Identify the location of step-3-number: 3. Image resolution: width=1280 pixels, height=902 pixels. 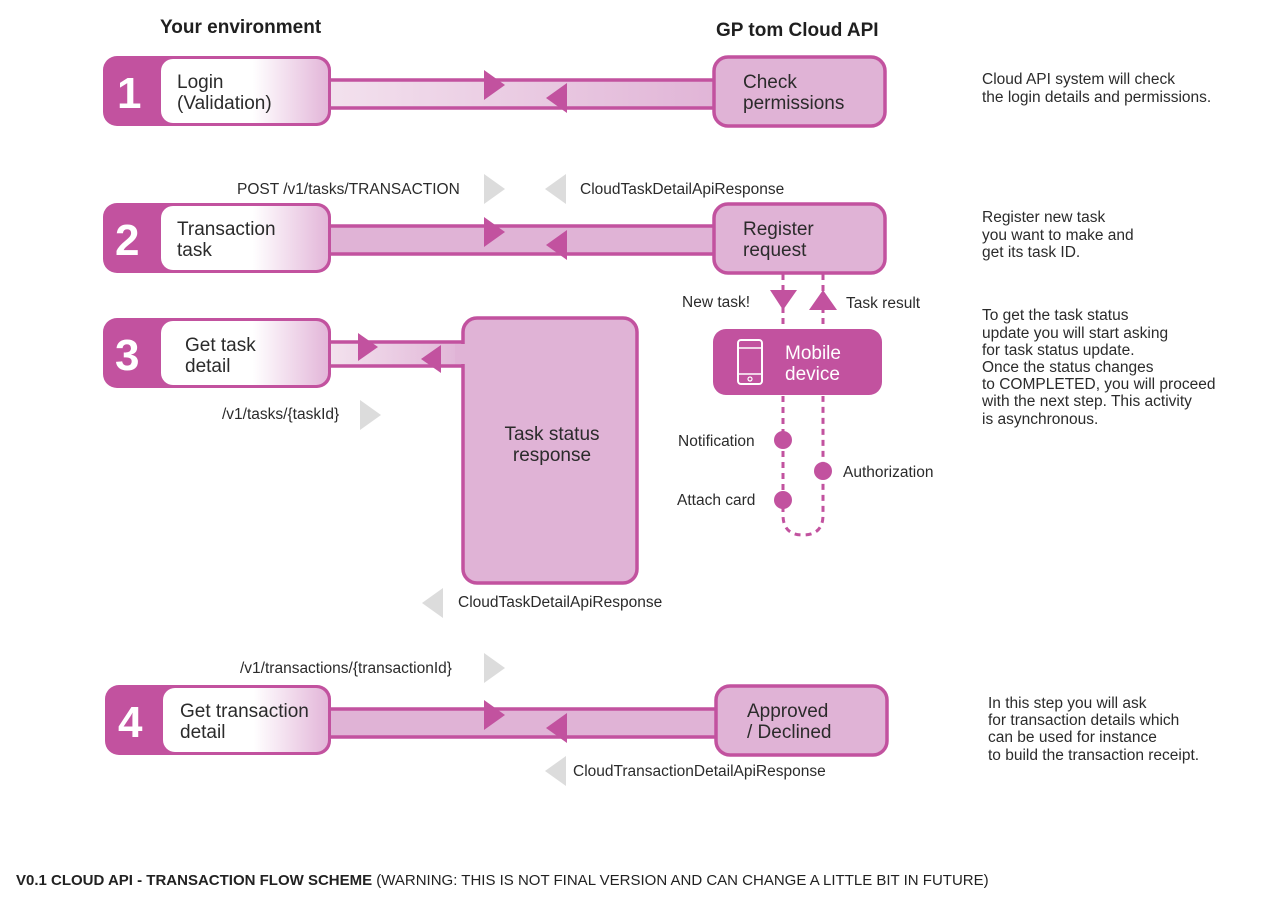
(127, 355).